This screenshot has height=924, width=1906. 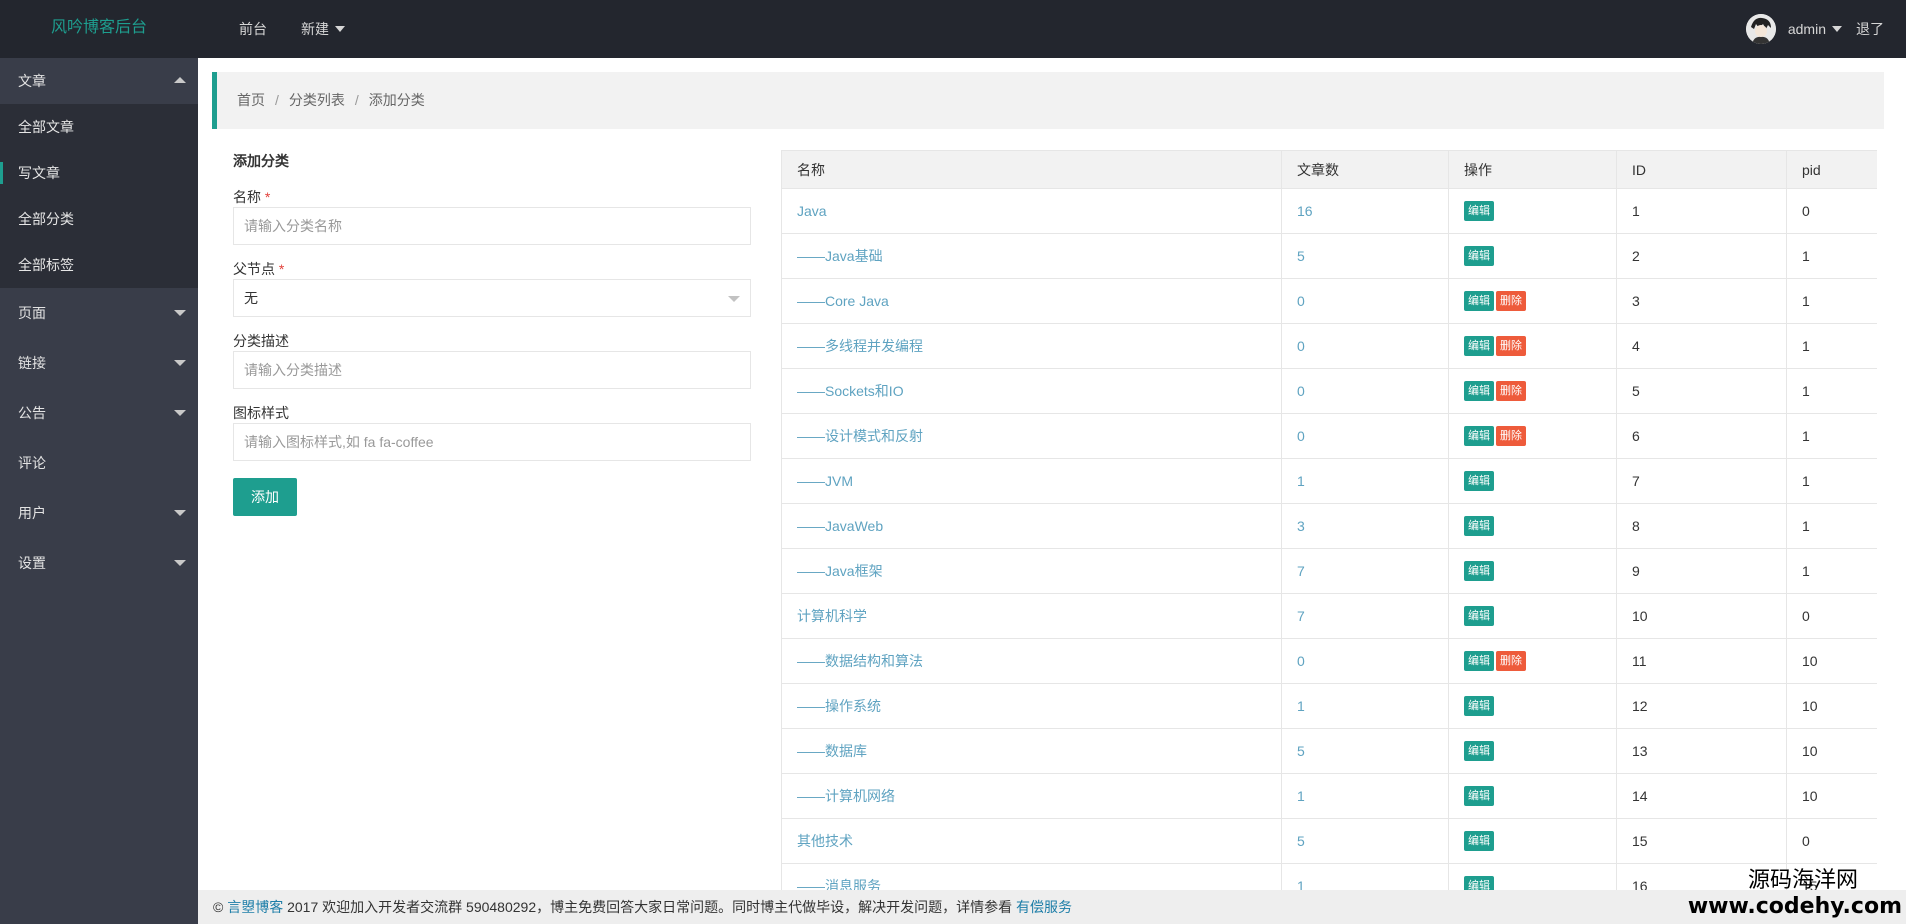 I want to click on category-name-link: ——Sockets和IO, so click(x=1031, y=391).